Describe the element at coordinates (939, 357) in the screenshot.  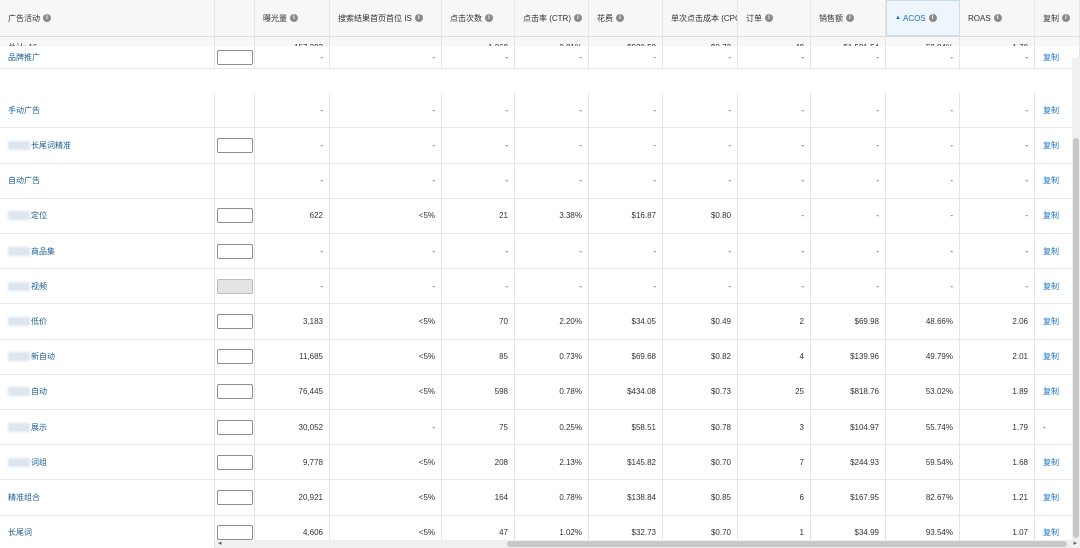
I see `metric-value: 49.79%` at that location.